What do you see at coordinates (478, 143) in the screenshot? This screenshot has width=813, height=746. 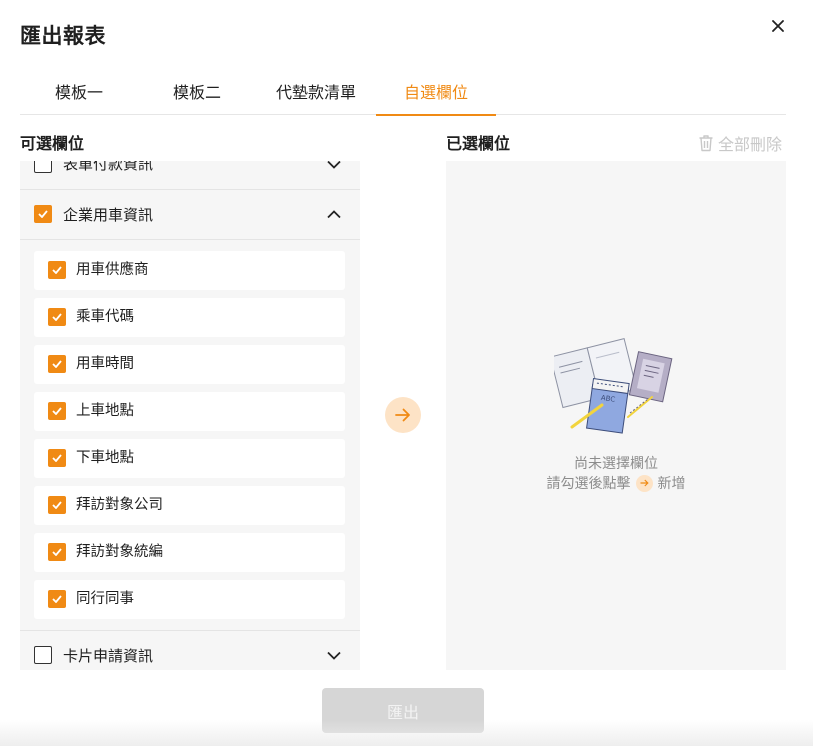 I see `selected-fields-heading: 已選欄位` at bounding box center [478, 143].